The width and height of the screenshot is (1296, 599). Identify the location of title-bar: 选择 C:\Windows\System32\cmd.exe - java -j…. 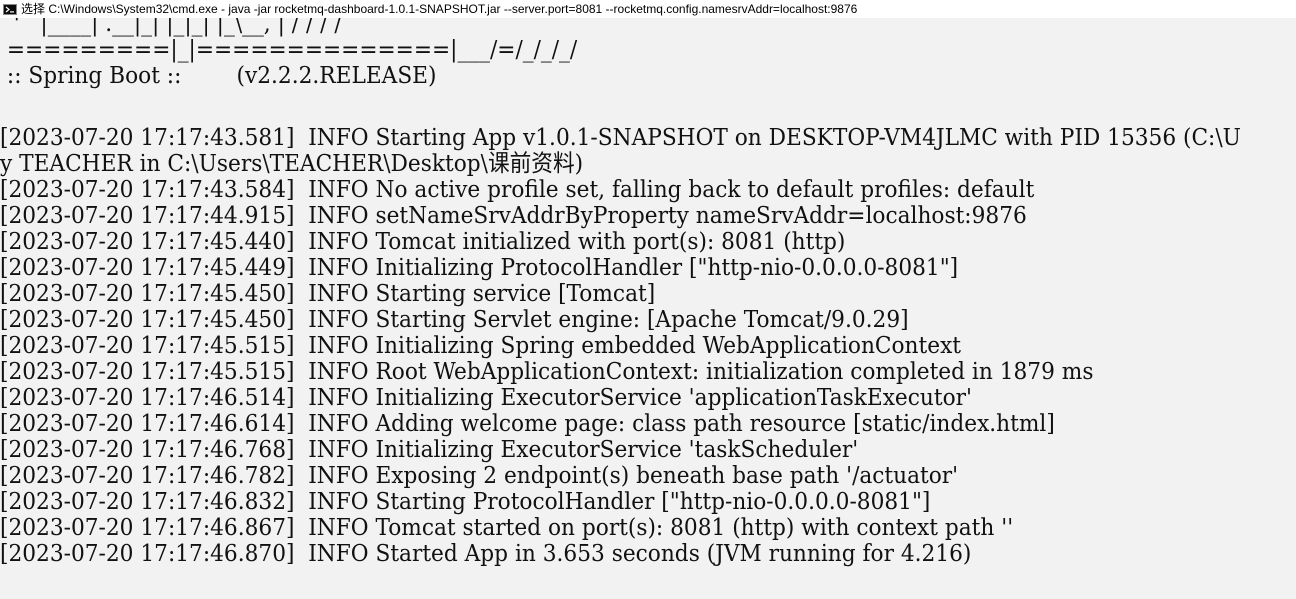
(648, 9).